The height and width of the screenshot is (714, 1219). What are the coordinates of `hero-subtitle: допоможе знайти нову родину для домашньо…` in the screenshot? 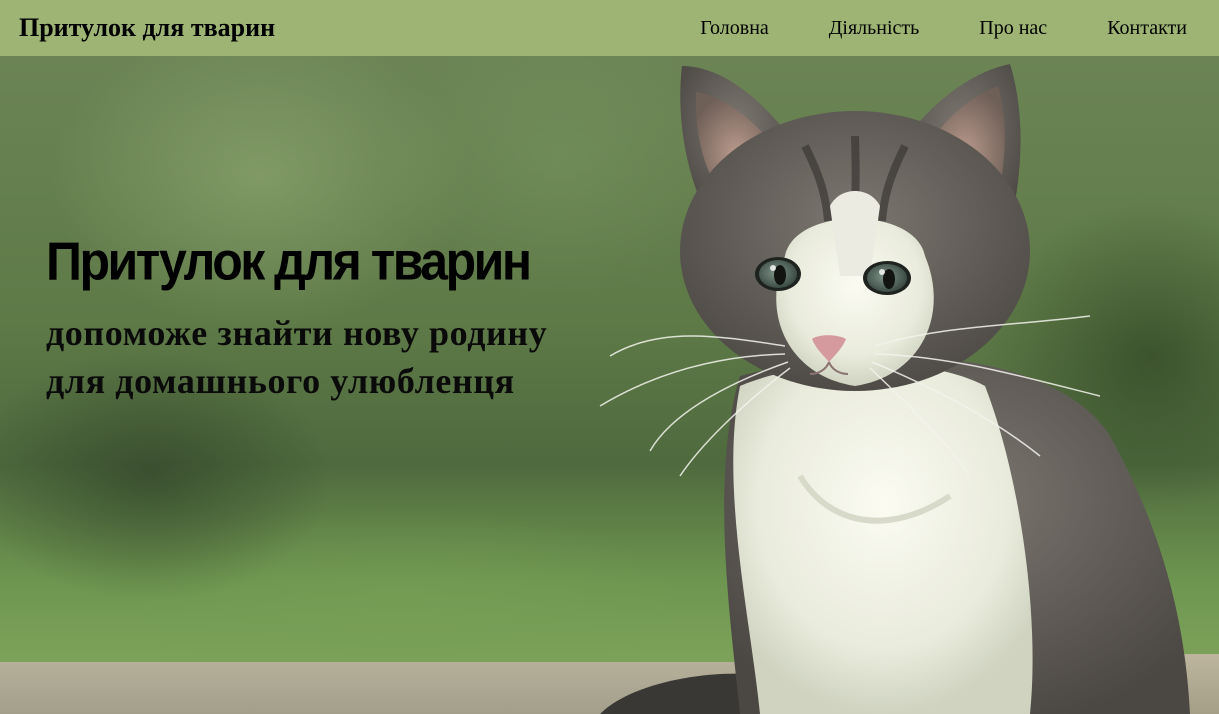 It's located at (296, 357).